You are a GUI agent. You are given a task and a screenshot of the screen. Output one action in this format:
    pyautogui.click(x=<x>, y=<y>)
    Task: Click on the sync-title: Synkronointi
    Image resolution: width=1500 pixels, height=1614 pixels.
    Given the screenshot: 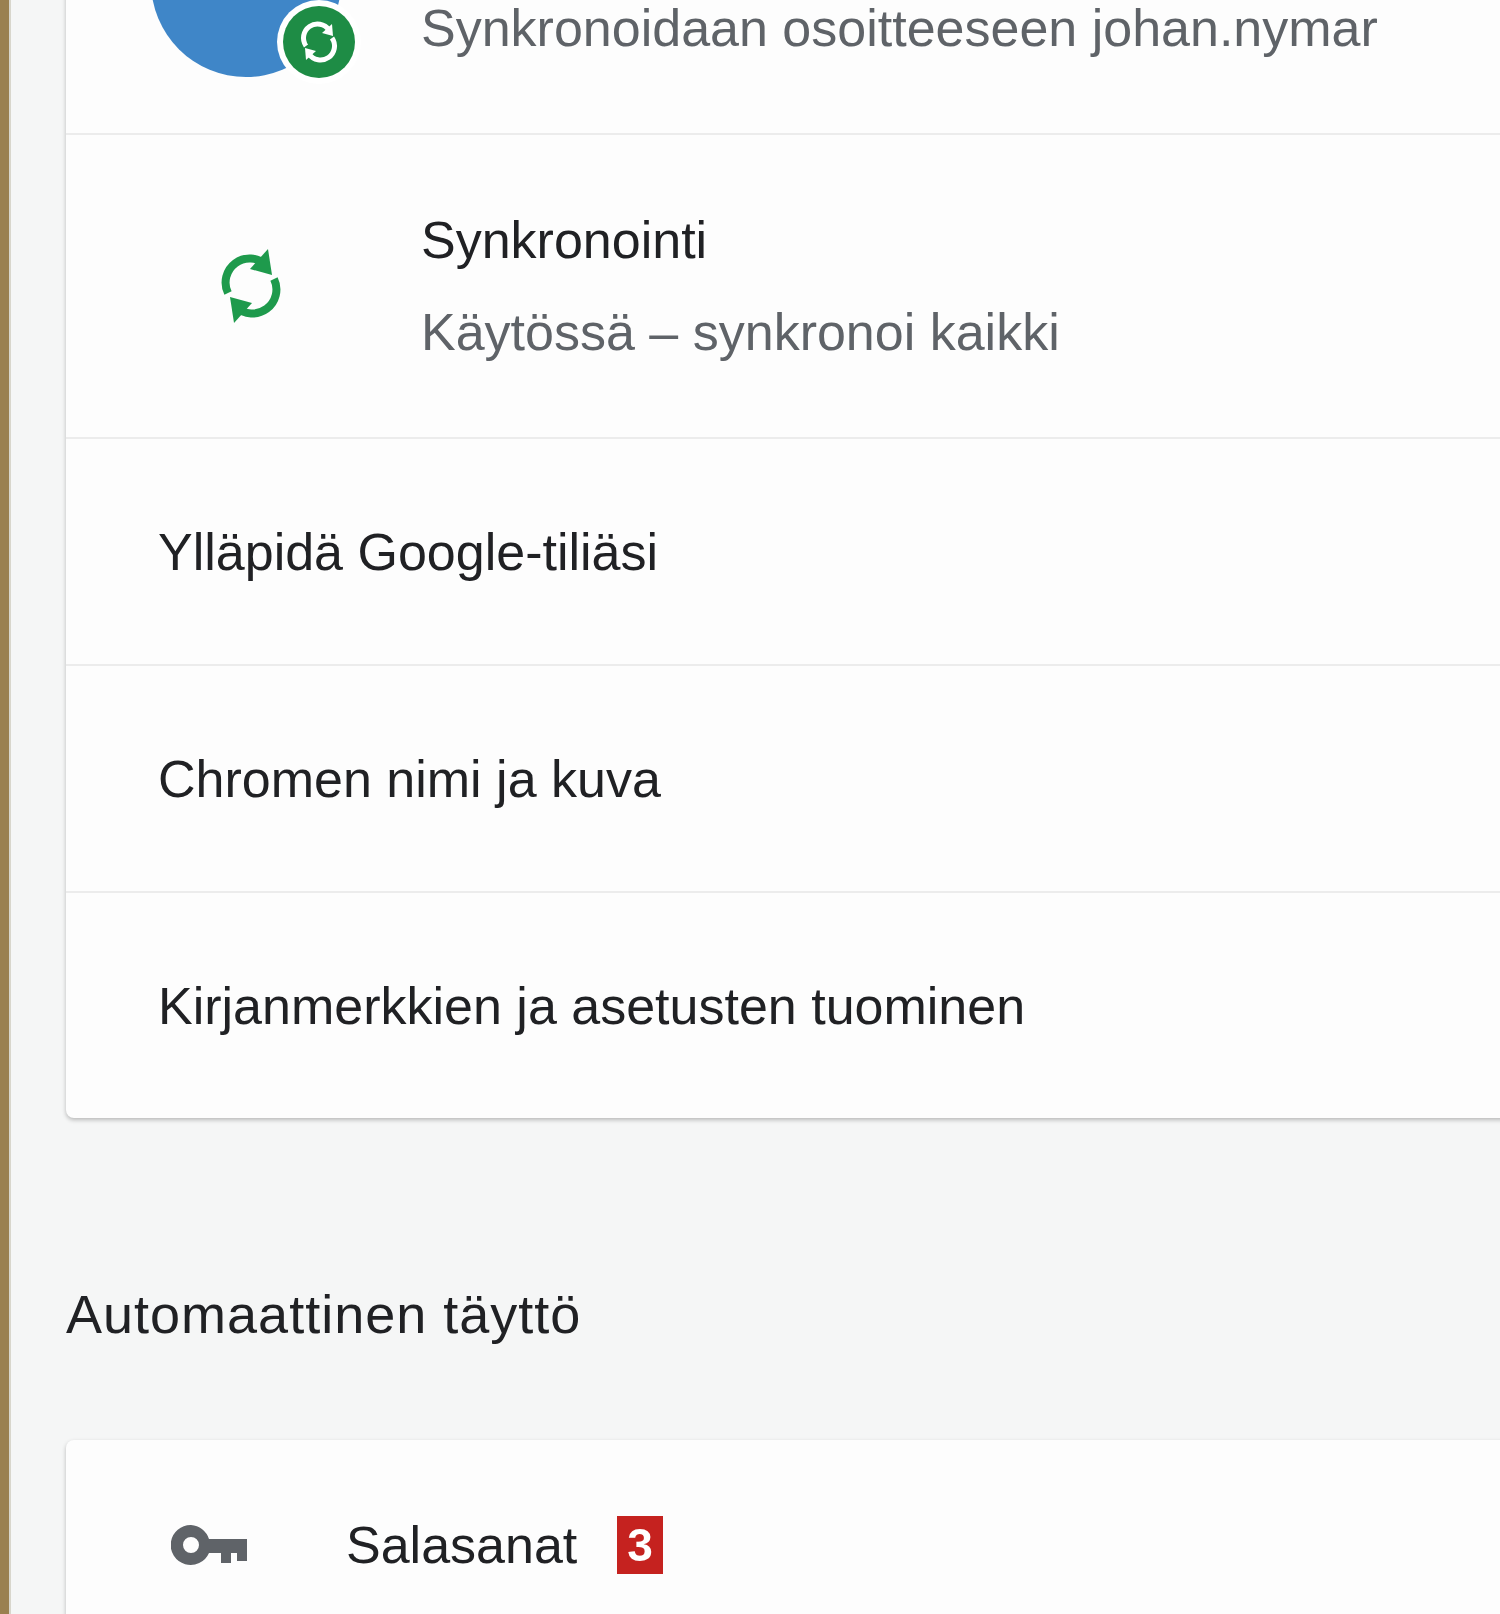 What is the action you would take?
    pyautogui.click(x=565, y=240)
    